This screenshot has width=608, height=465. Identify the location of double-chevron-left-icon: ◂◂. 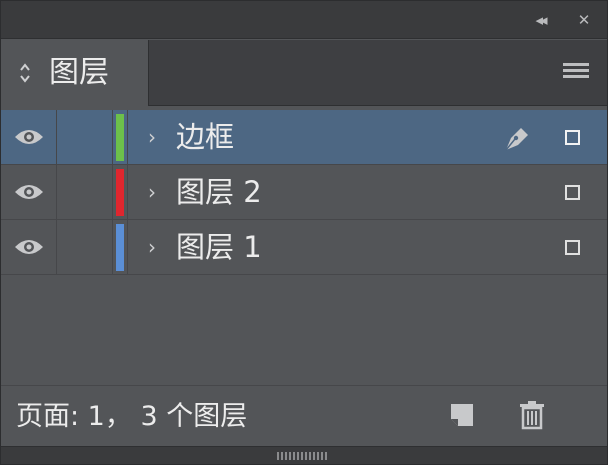
(540, 20).